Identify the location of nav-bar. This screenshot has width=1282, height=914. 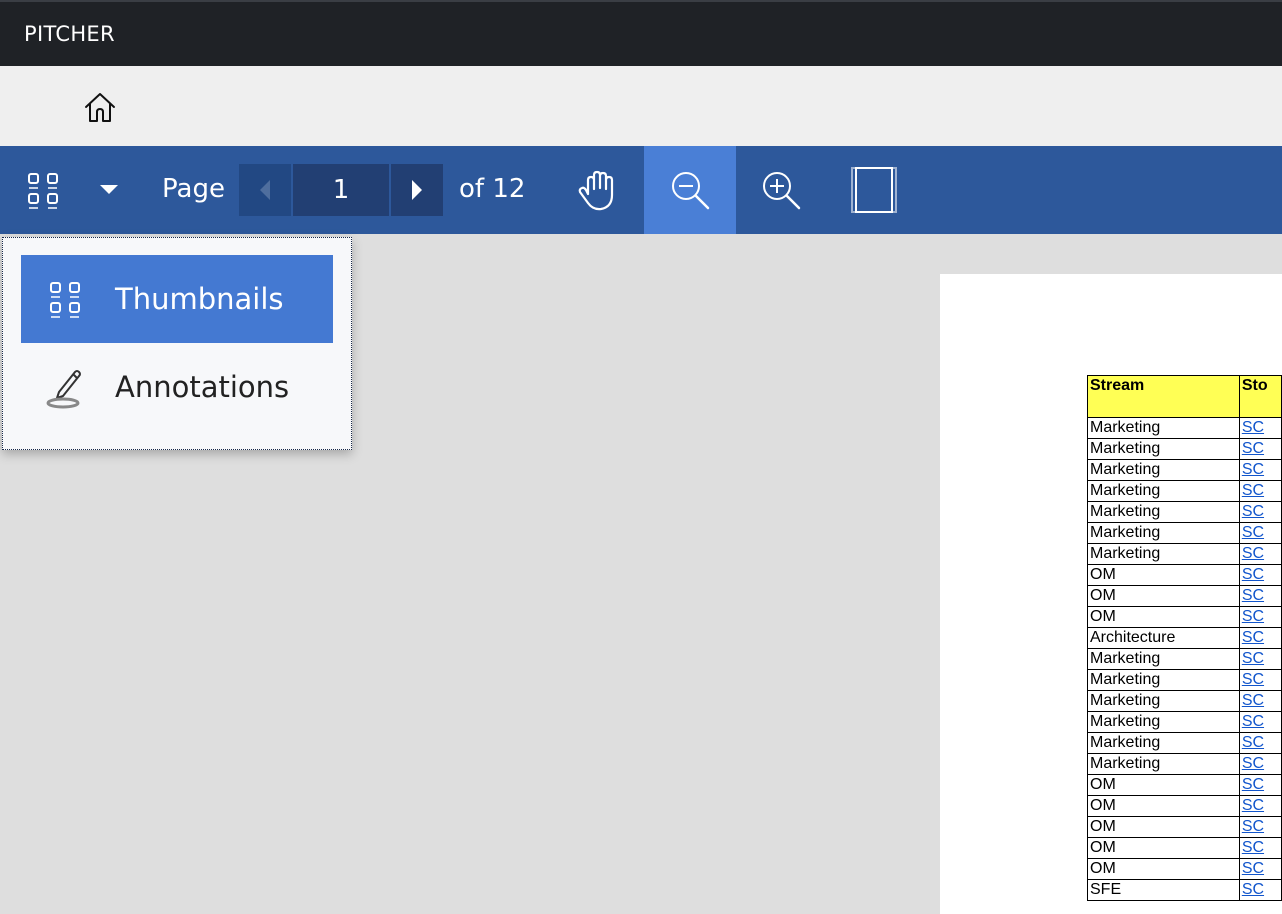
(641, 106).